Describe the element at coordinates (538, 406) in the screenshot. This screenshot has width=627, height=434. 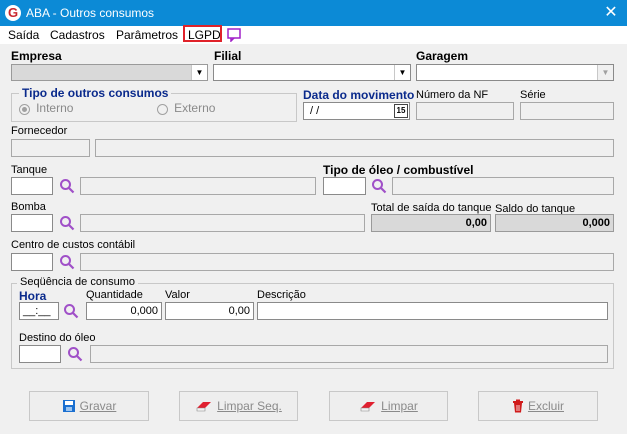
I see `excluir-button: Excluir` at that location.